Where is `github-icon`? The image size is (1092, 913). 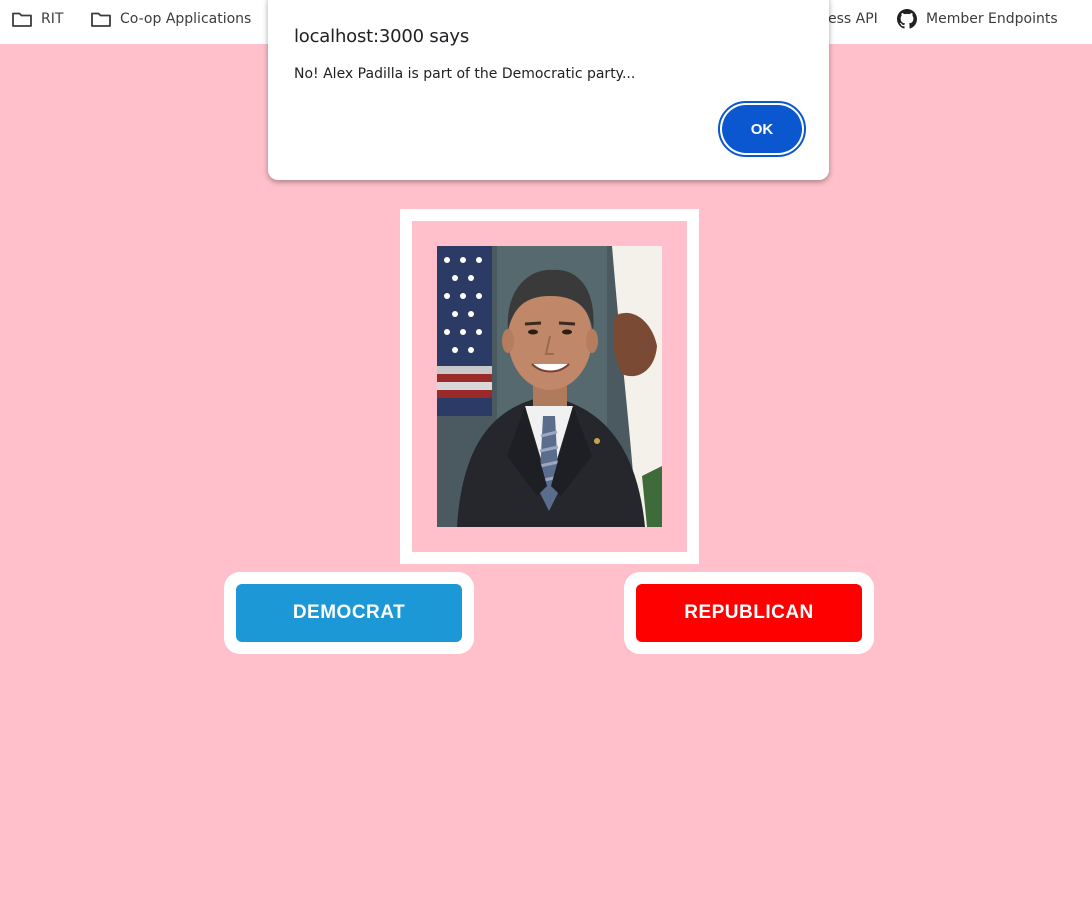
github-icon is located at coordinates (907, 18).